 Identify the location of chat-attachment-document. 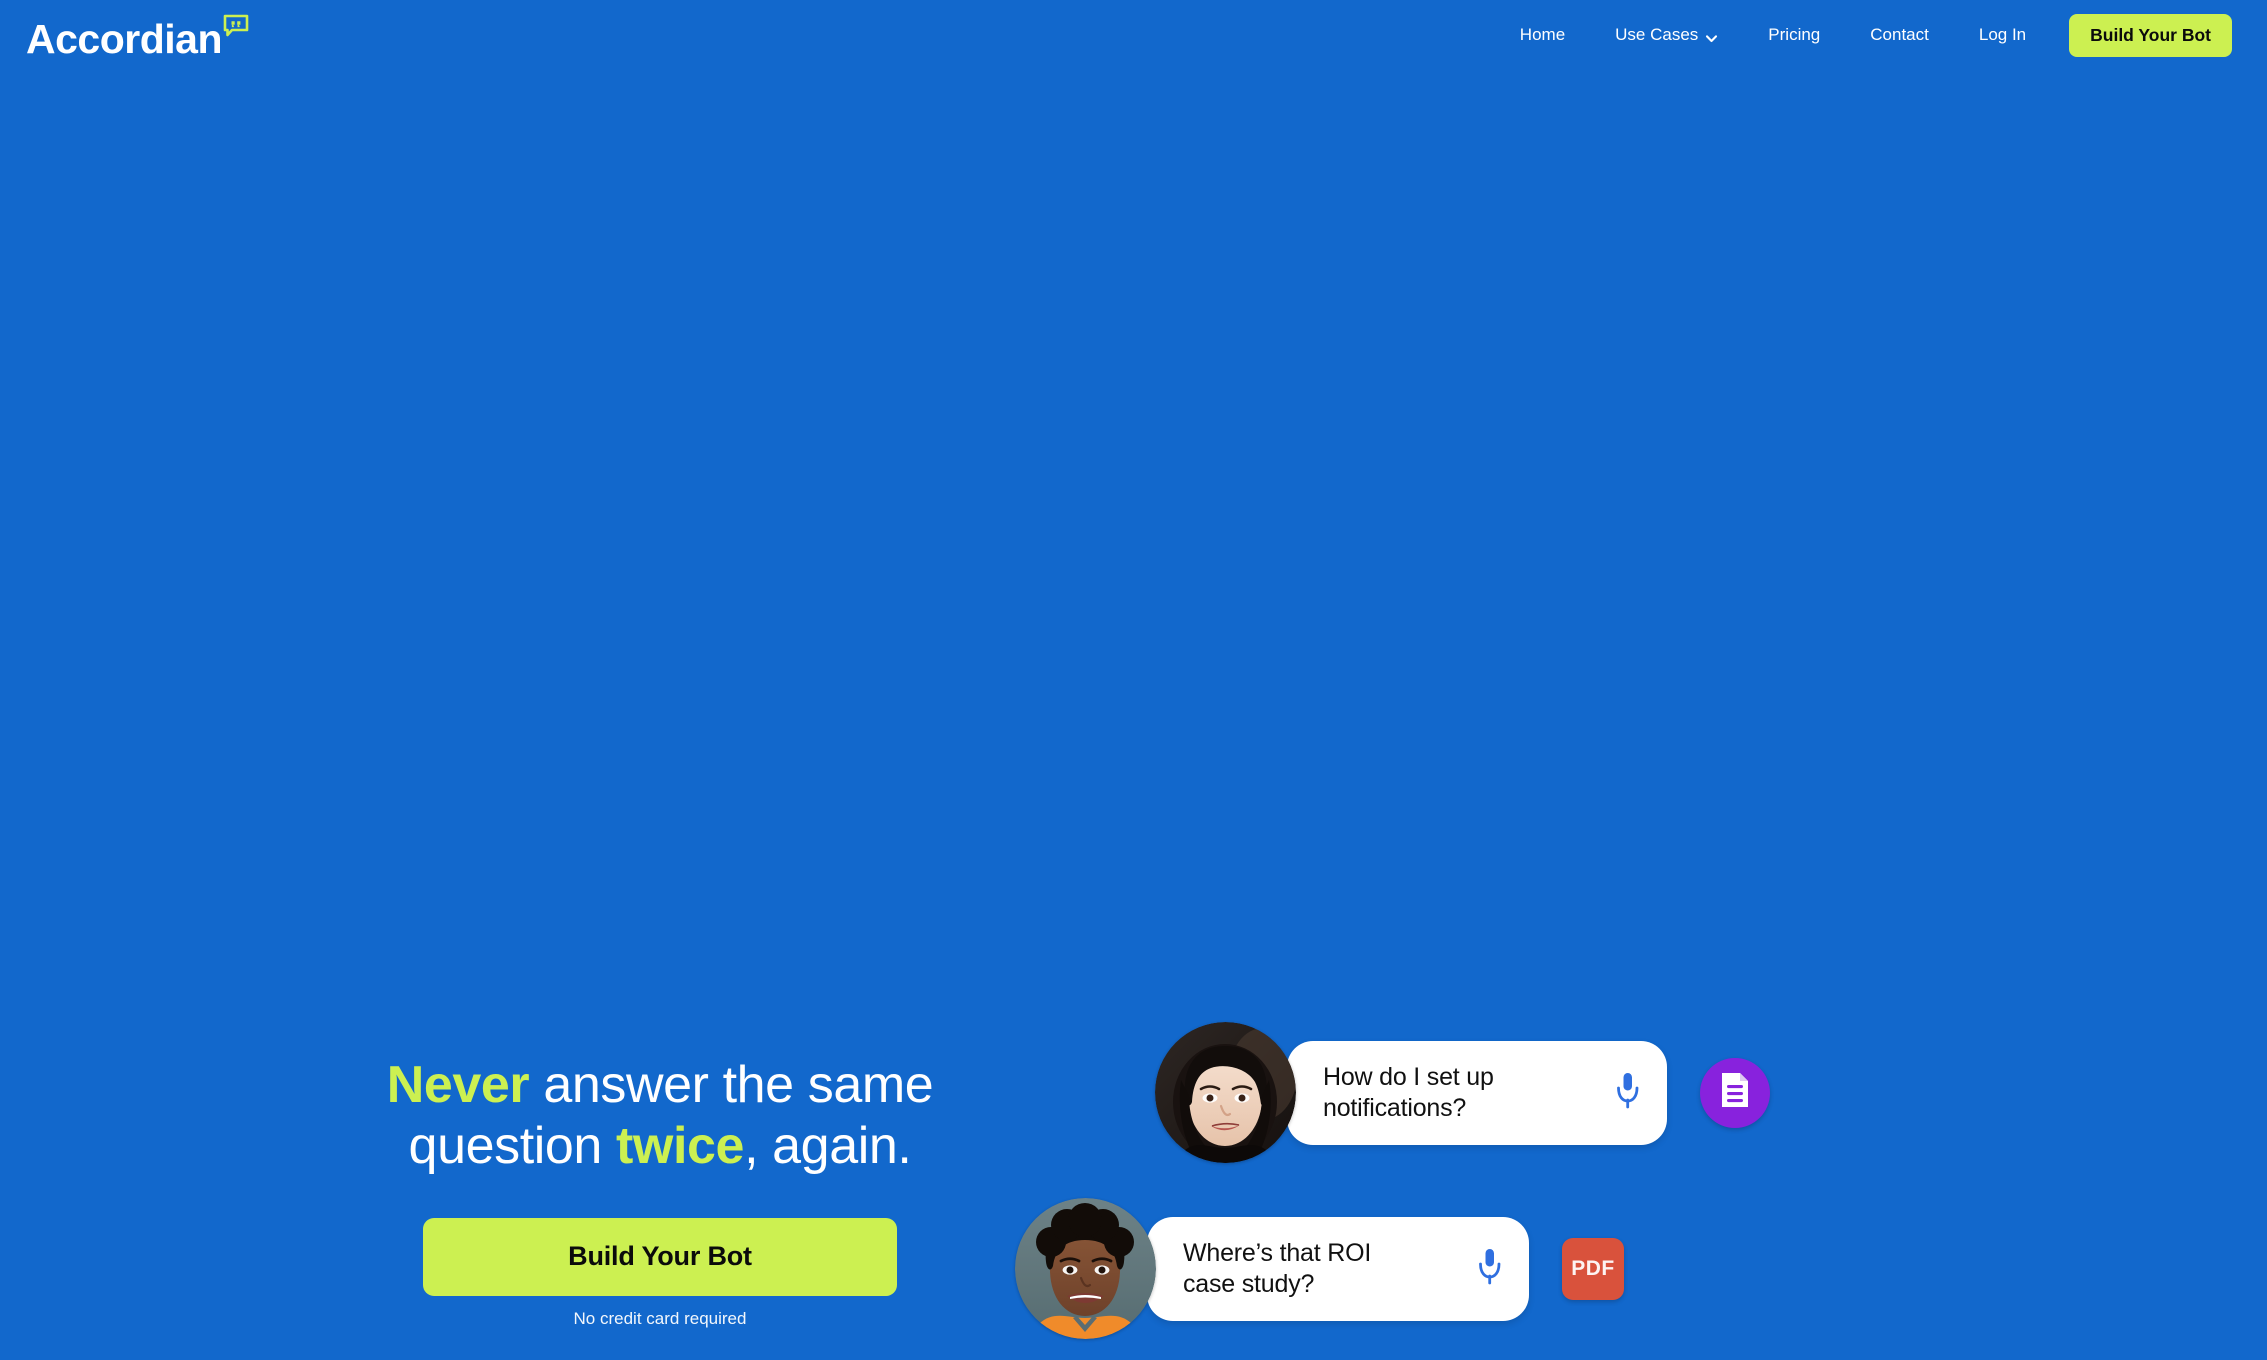
(1735, 1092).